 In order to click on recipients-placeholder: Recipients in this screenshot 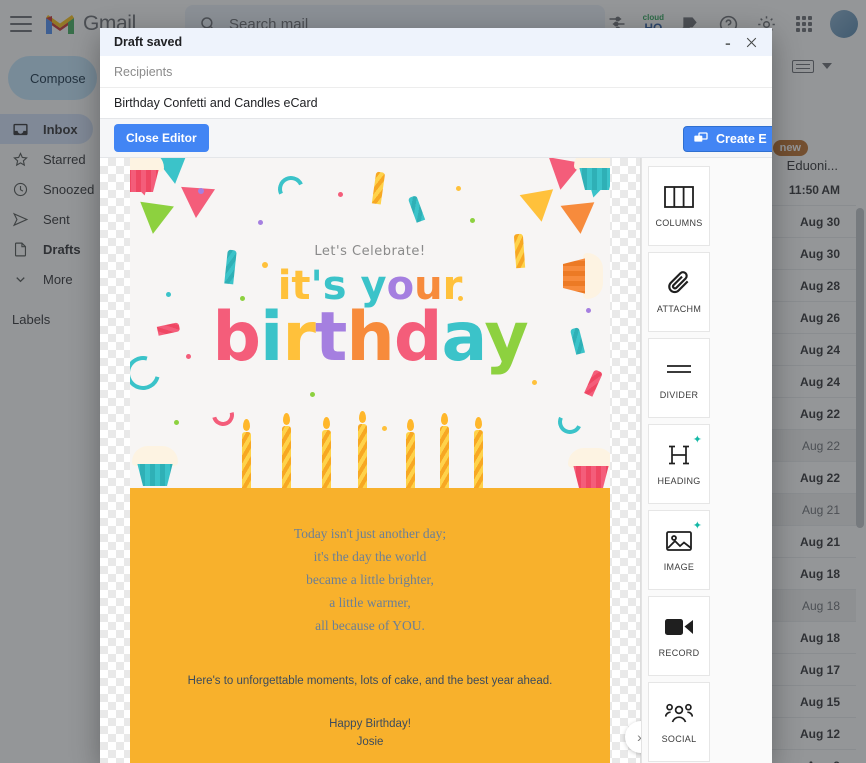, I will do `click(143, 71)`.